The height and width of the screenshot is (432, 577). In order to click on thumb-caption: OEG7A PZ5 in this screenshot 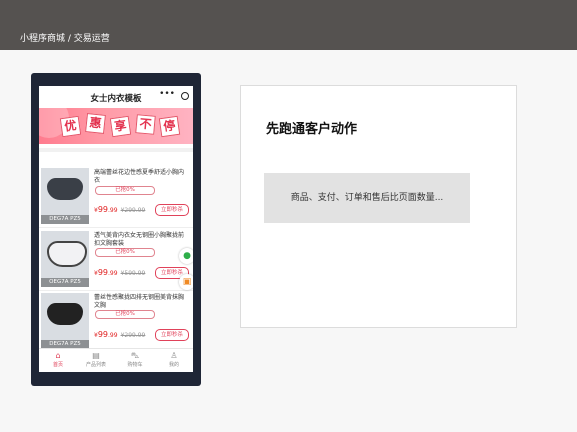, I will do `click(65, 282)`.